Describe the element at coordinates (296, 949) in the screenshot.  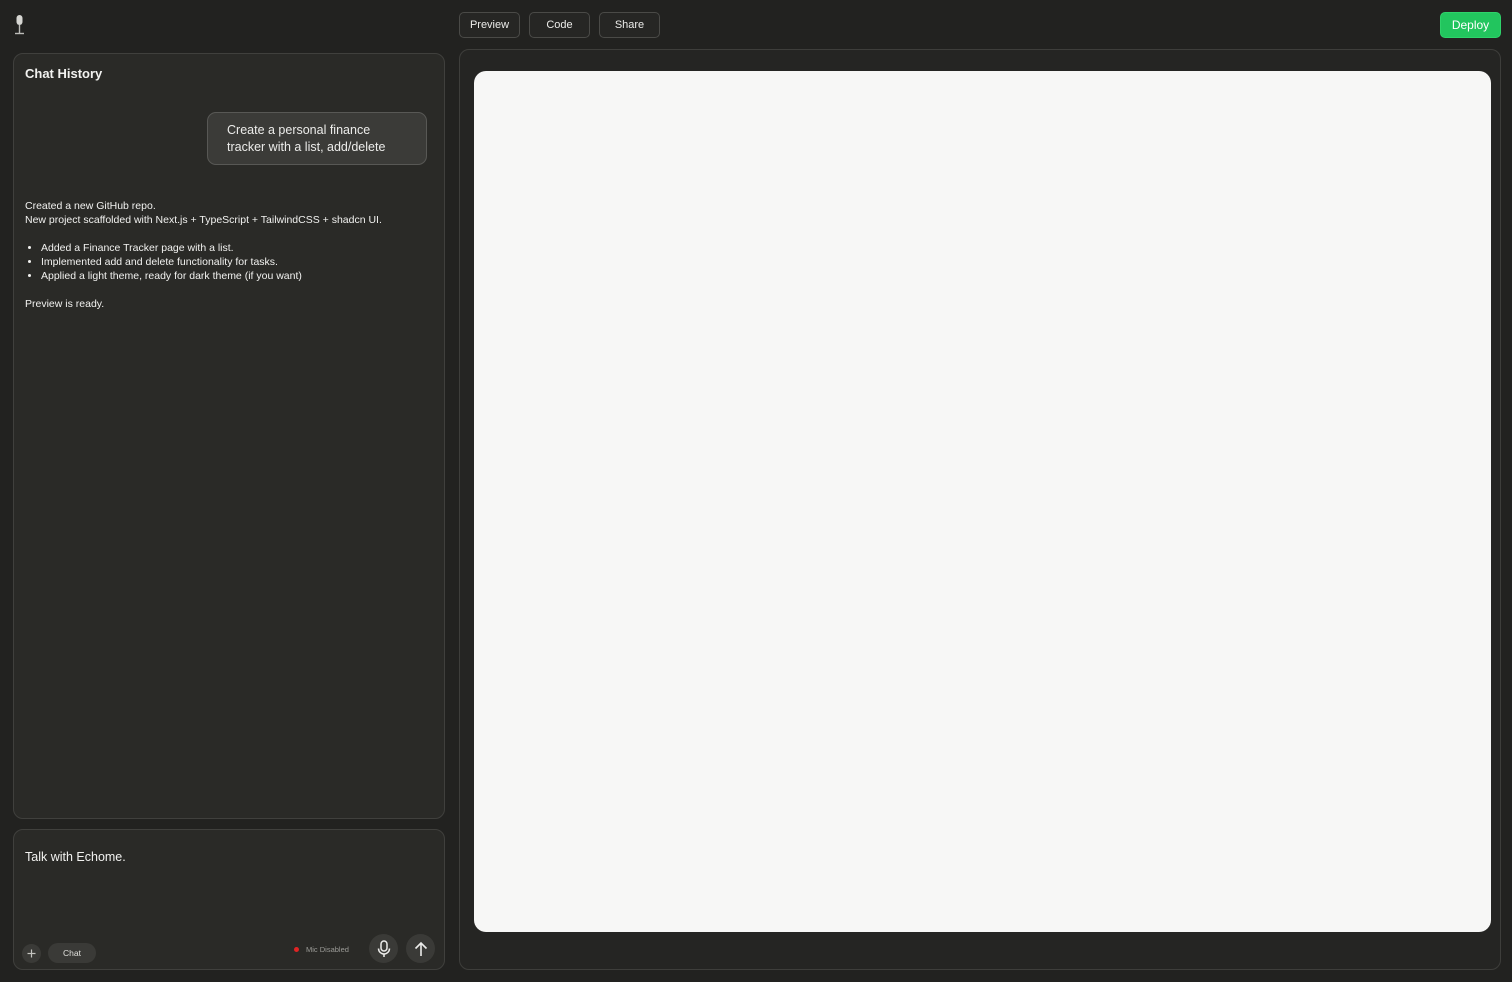
I see `status-dot` at that location.